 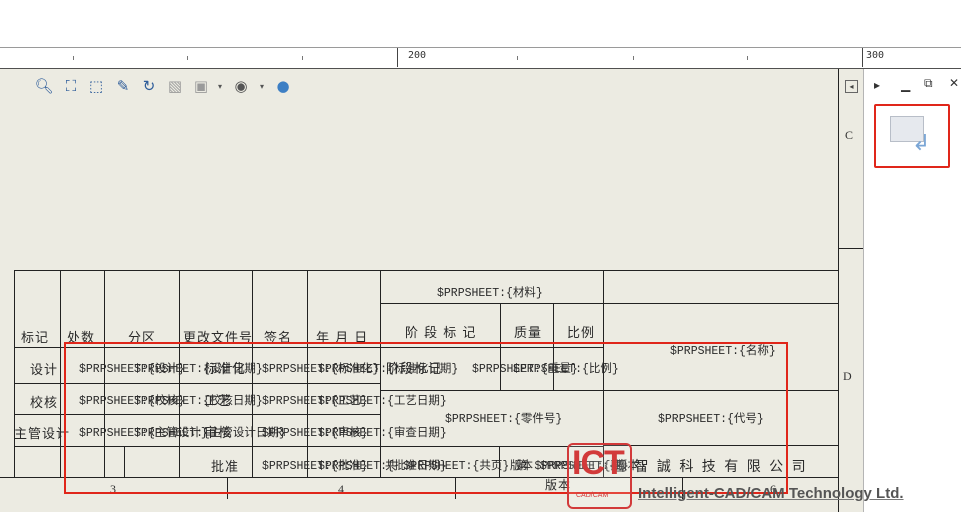 I want to click on mass-header: 质量, so click(x=528, y=333).